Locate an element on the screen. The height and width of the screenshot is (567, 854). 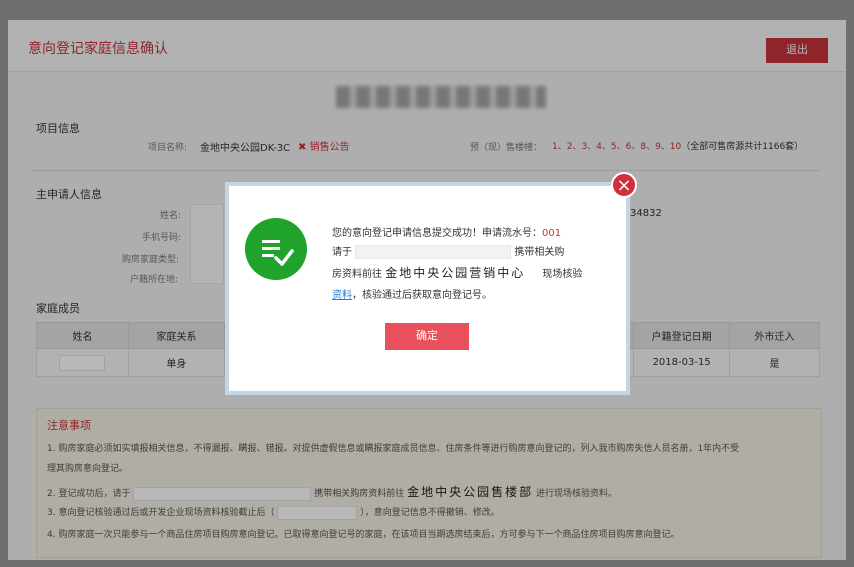
dialog-close-button: × is located at coordinates (624, 185).